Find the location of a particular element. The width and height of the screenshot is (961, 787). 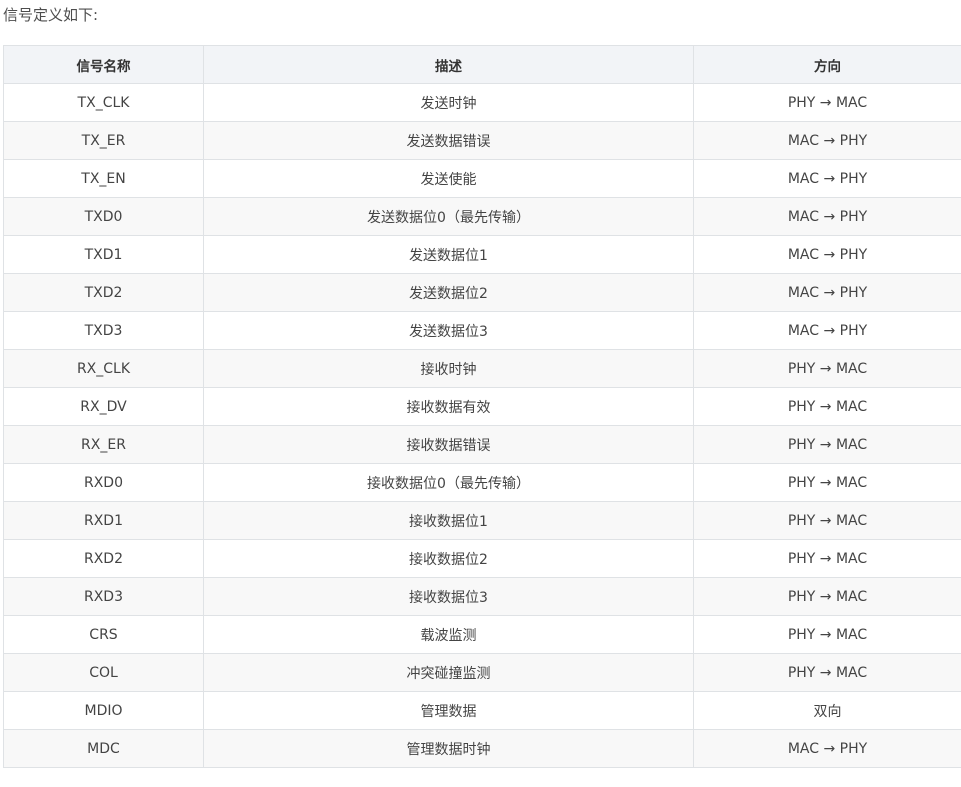

table-row: TX_EN 发送使能 MAC → PHY is located at coordinates (482, 178).